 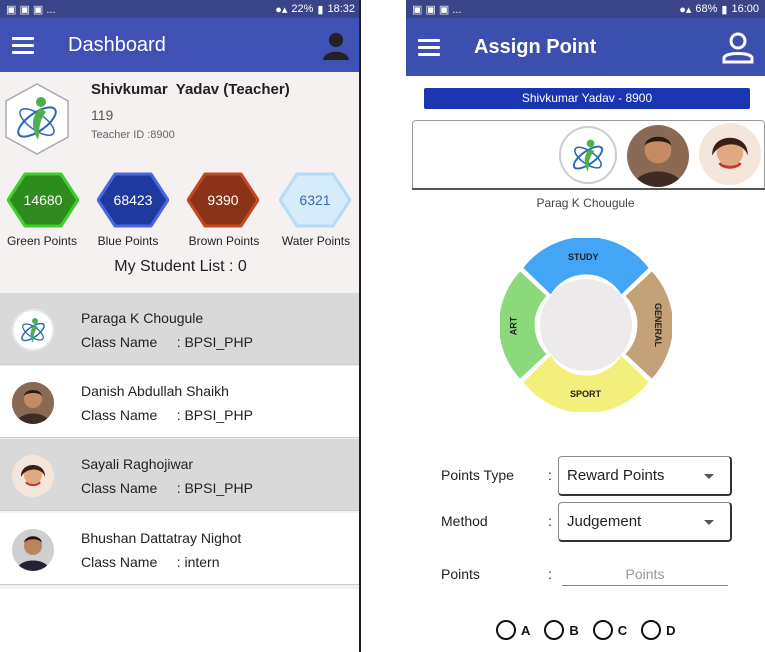 I want to click on points-input, so click(x=645, y=574).